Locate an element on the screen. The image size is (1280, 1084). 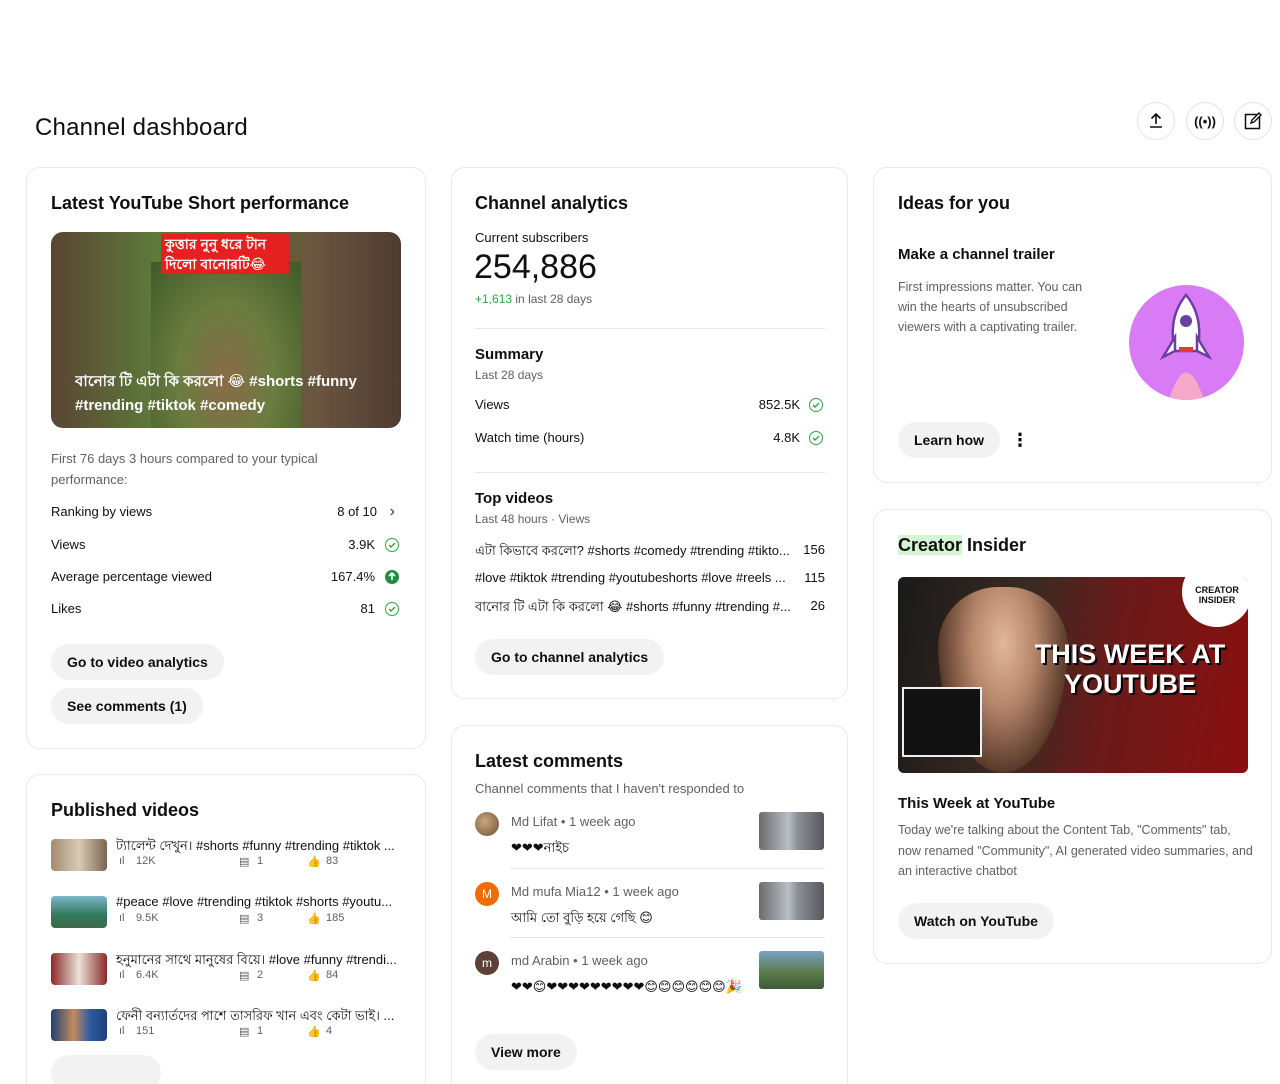
title-highlight: Creator is located at coordinates (930, 545).